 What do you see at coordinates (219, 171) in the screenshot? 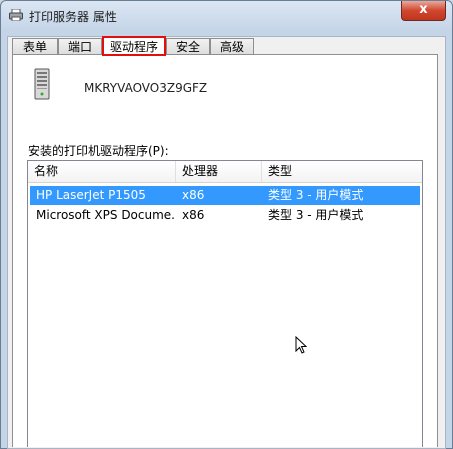
I see `column-header-processor: 处理器` at bounding box center [219, 171].